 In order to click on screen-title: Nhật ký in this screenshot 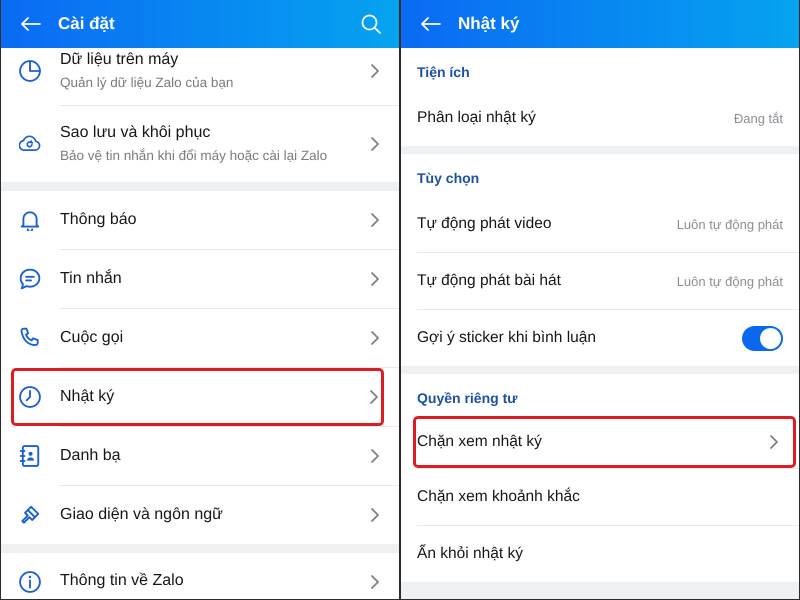, I will do `click(489, 24)`.